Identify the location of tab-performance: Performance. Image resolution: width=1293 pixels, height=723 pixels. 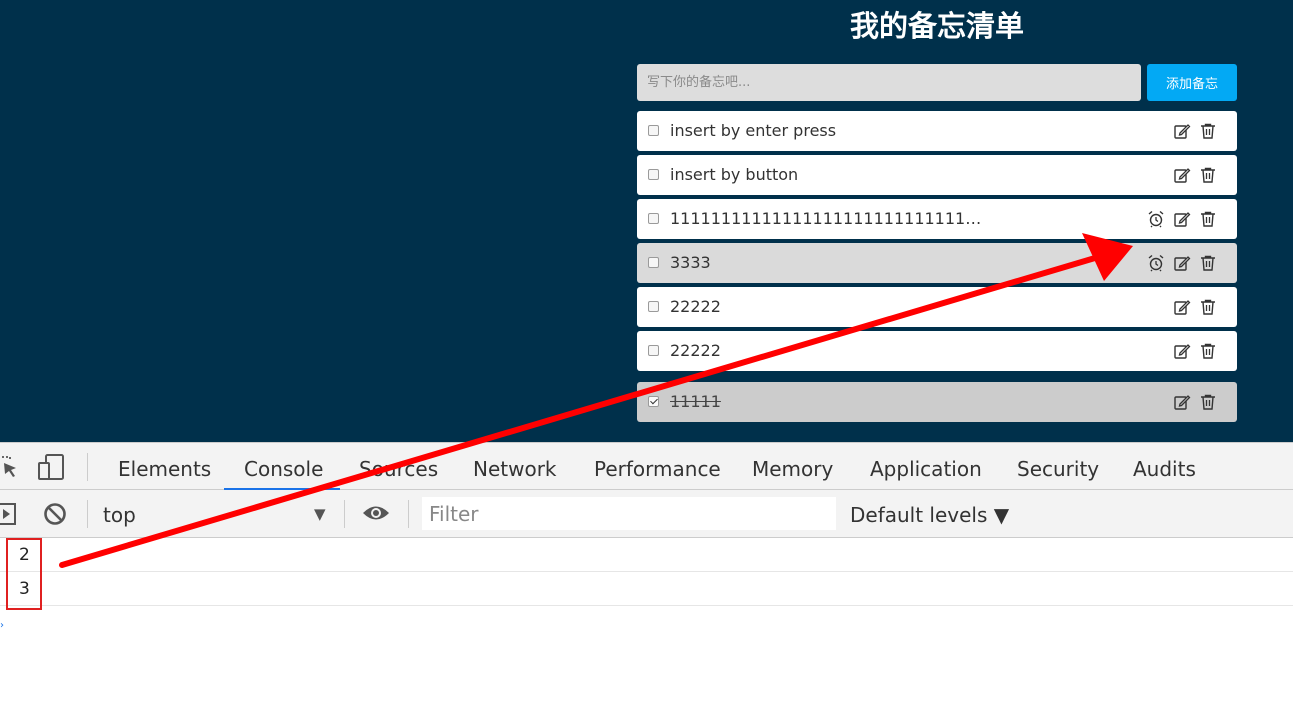
(657, 466).